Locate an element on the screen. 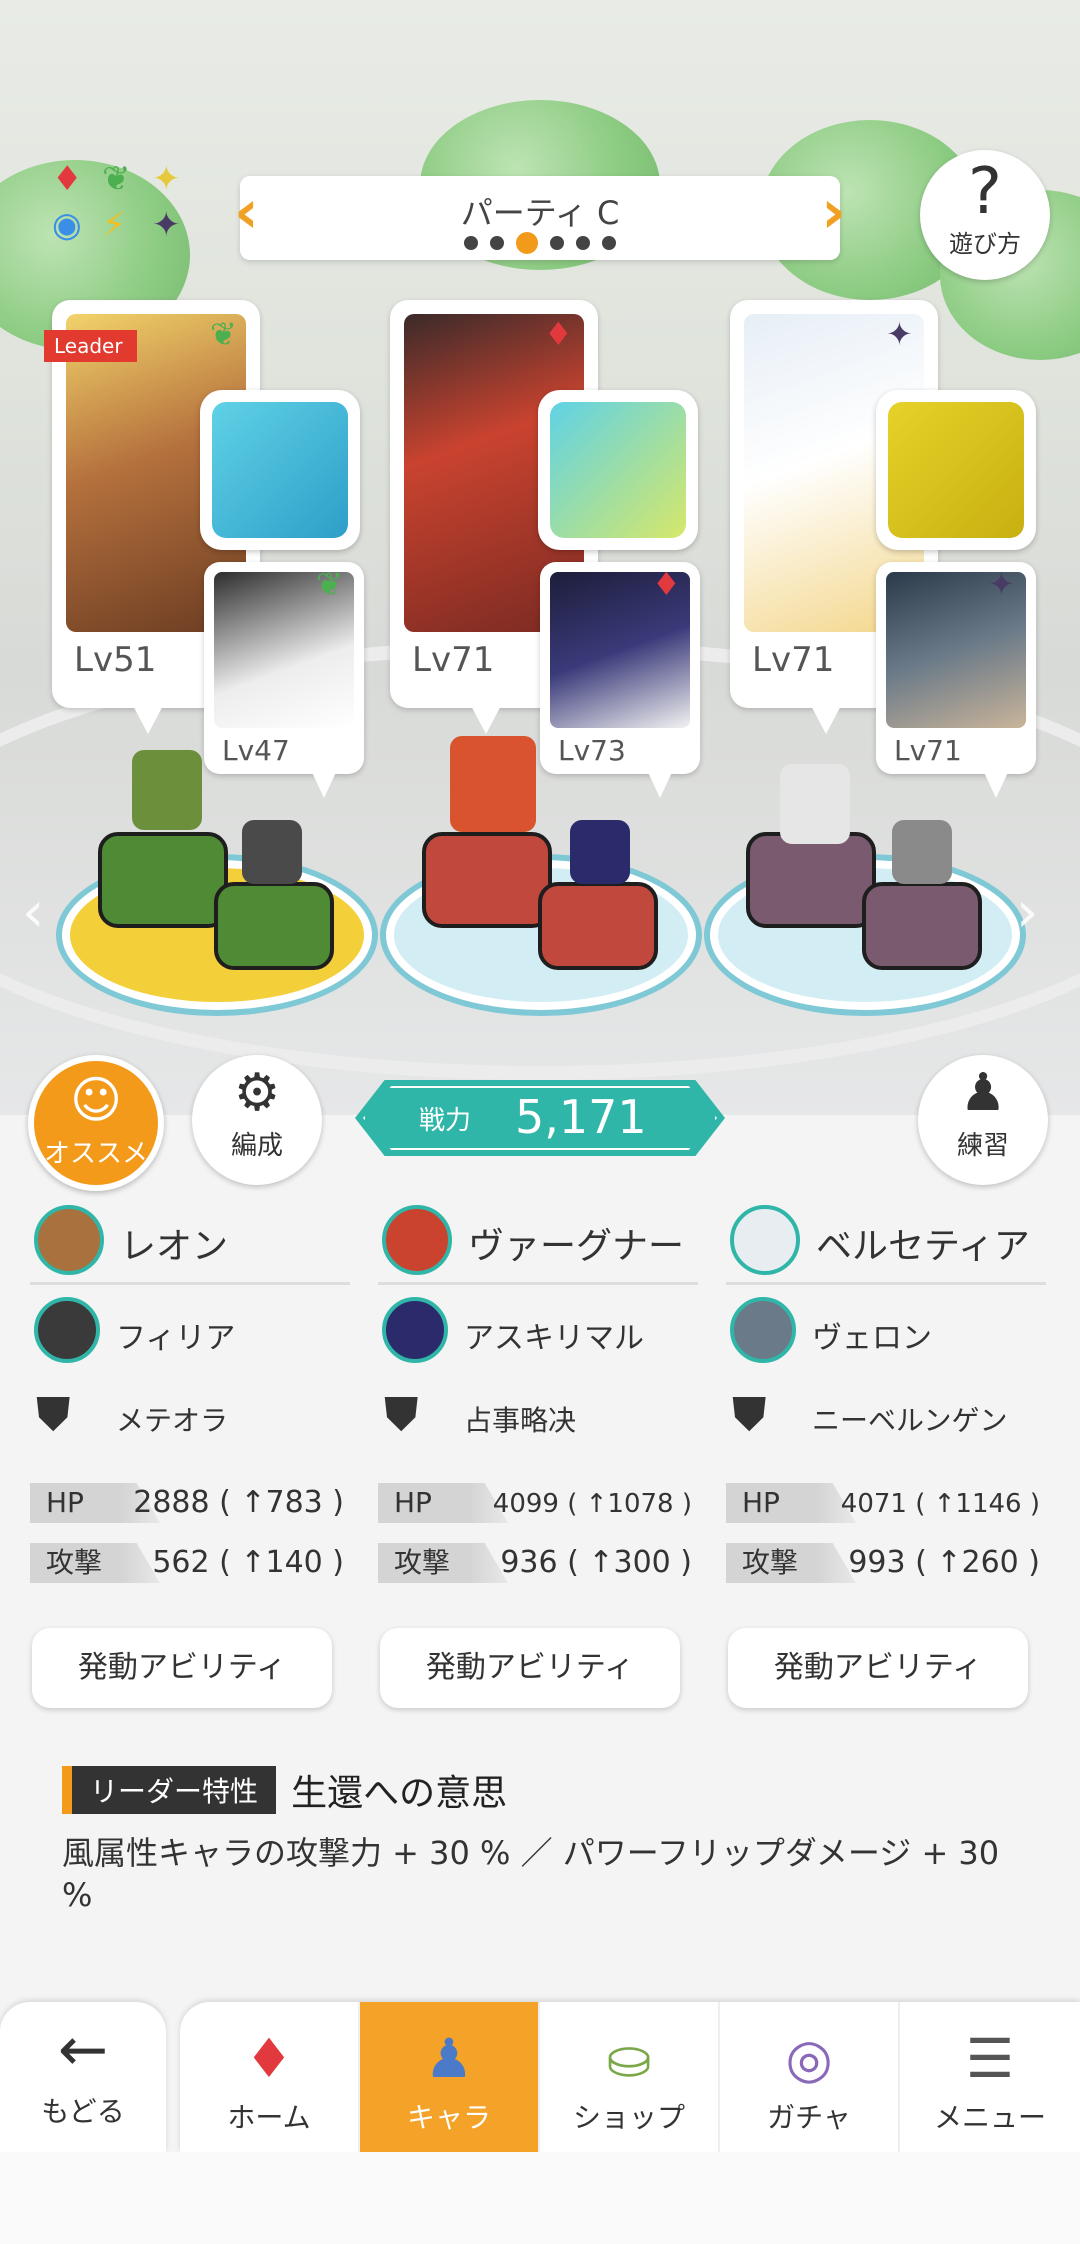  team2-weapon-card is located at coordinates (618, 470).